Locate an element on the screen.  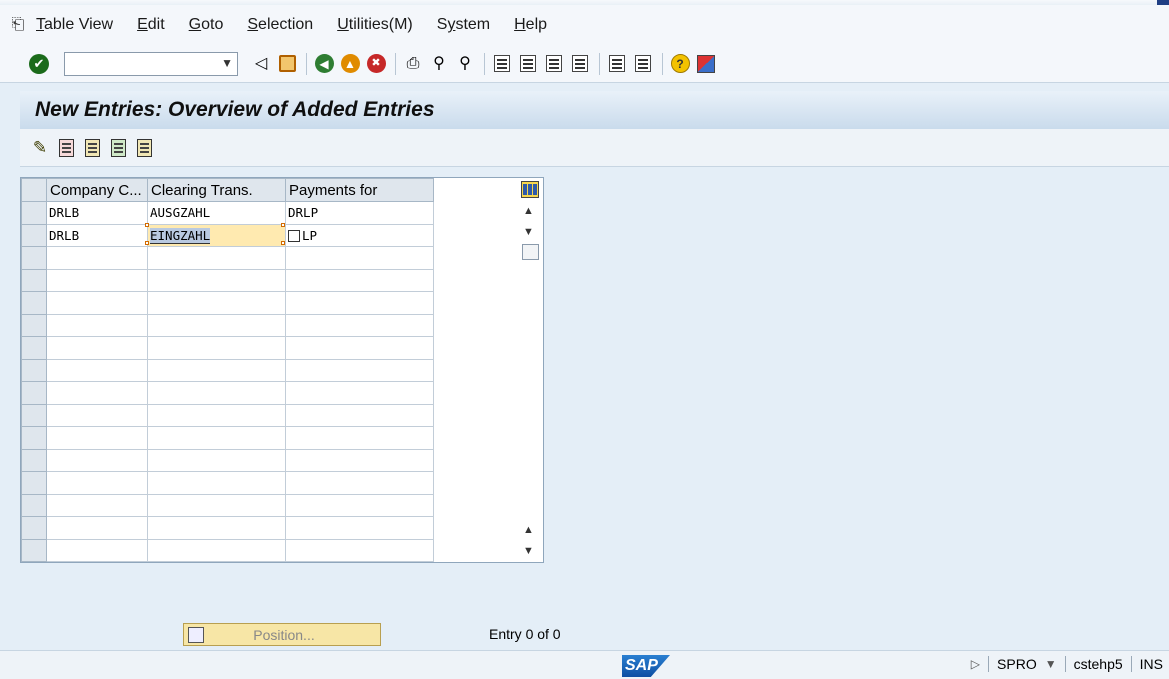
exit-button: ▲ is located at coordinates (350, 64).